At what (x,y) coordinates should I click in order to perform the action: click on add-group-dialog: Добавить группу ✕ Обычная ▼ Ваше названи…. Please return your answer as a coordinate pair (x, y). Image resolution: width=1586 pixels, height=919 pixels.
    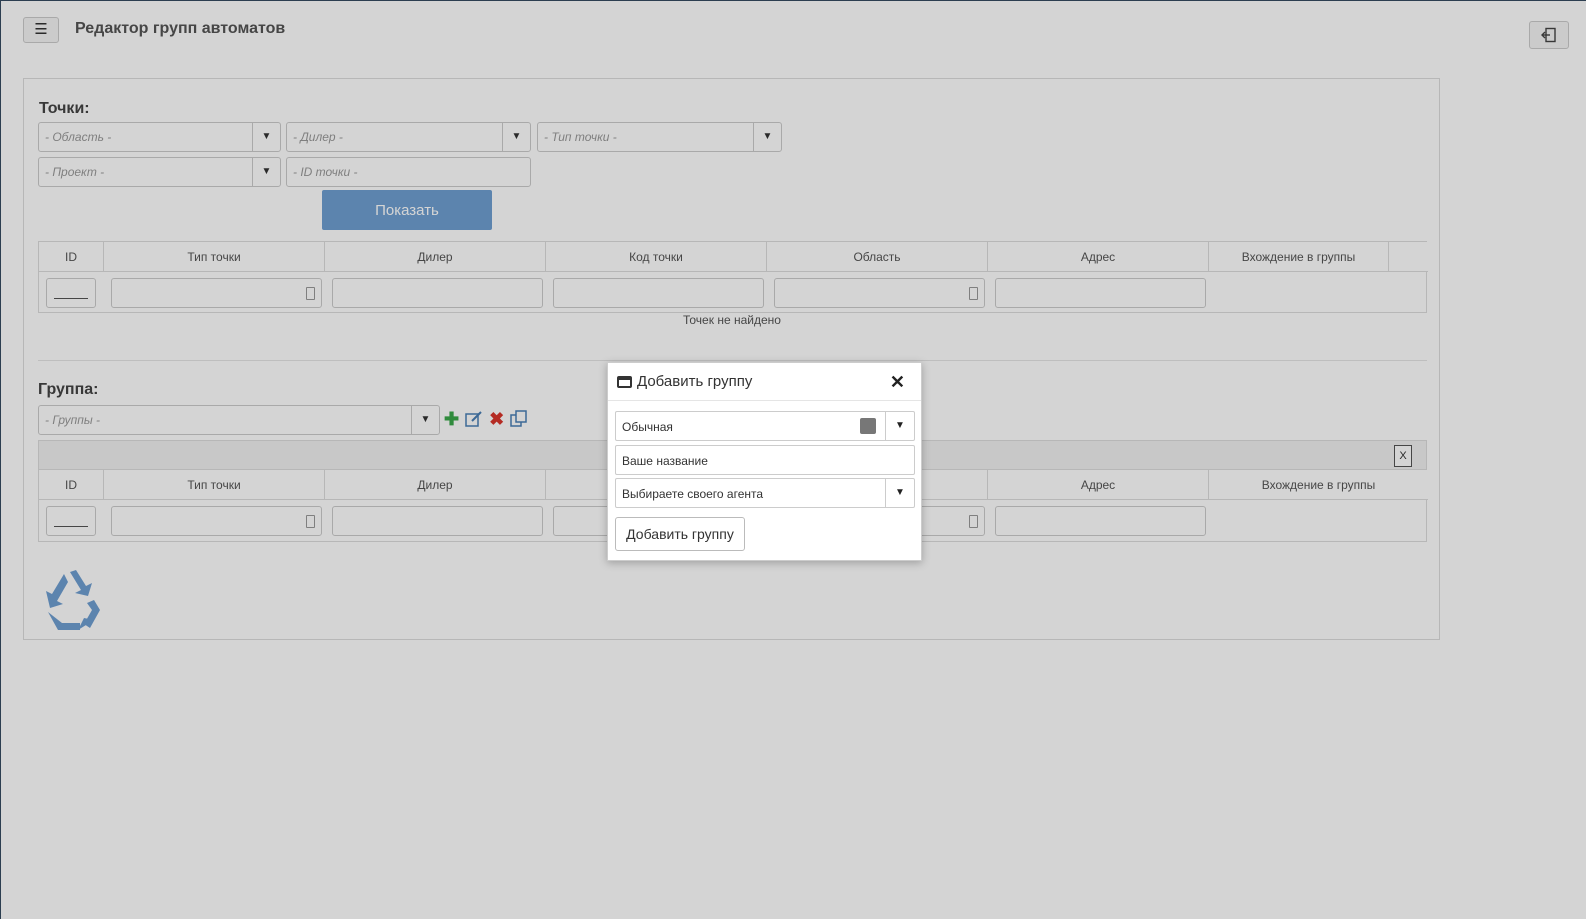
    Looking at the image, I should click on (764, 461).